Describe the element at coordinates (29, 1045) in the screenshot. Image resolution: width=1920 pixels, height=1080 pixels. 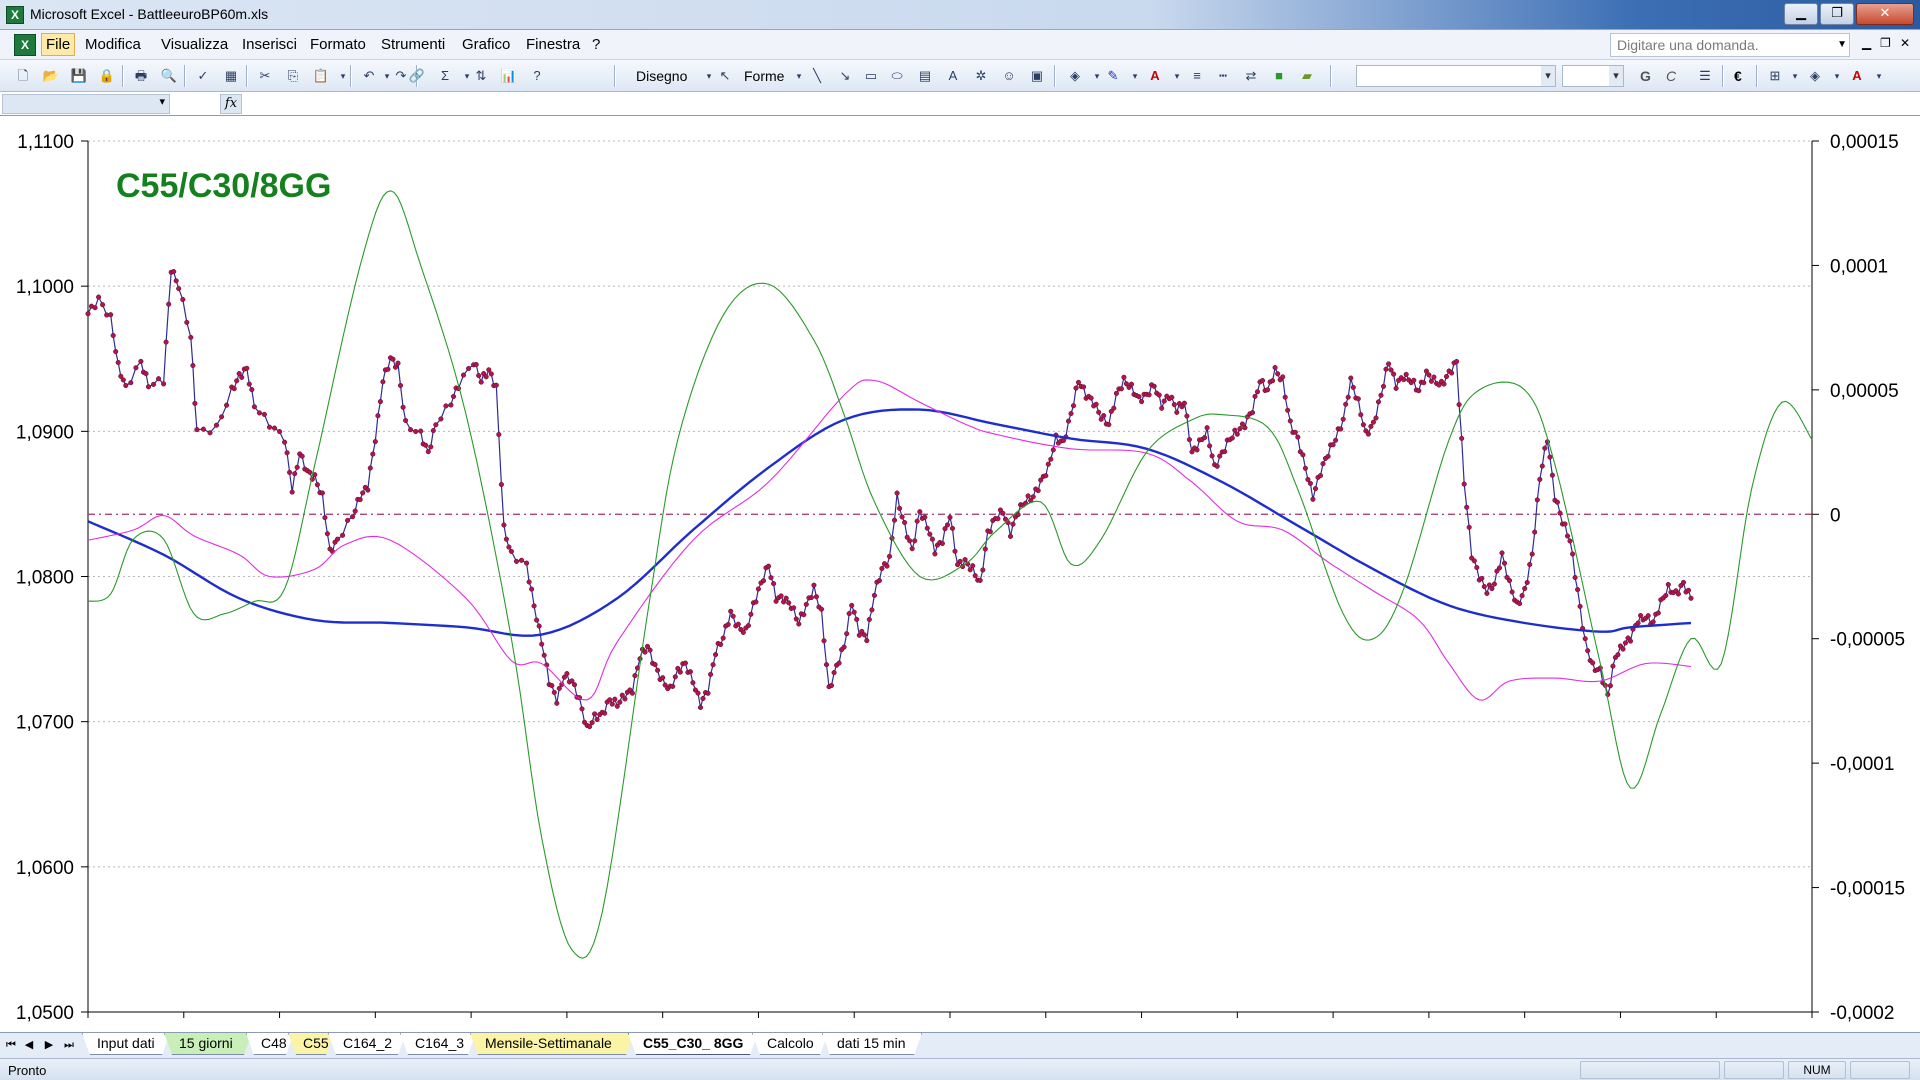
I see `prev-sheet-icon: ◀` at that location.